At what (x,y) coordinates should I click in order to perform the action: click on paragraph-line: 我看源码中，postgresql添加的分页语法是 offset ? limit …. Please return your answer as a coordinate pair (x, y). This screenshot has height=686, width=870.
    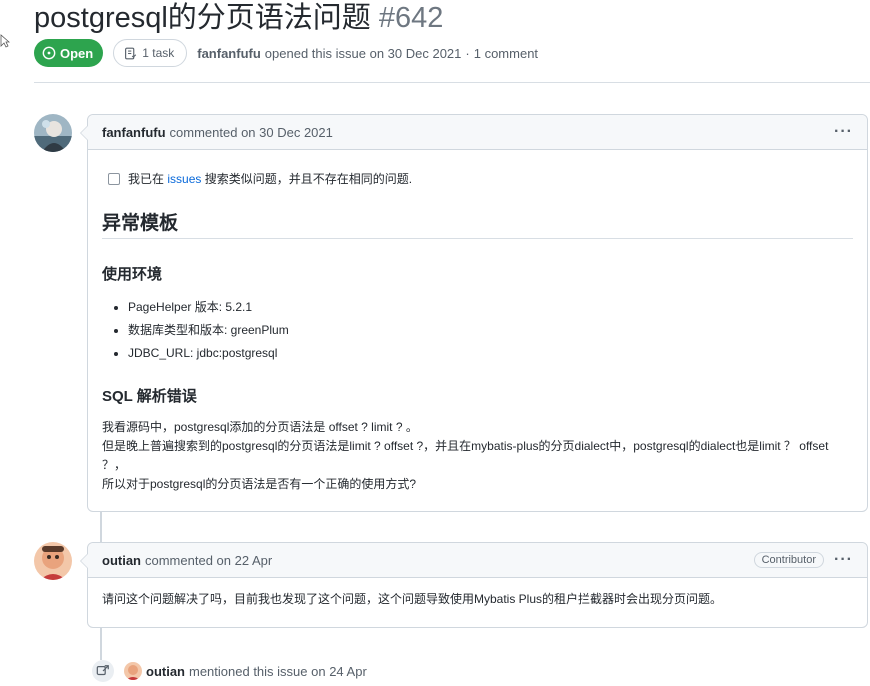
    Looking at the image, I should click on (260, 427).